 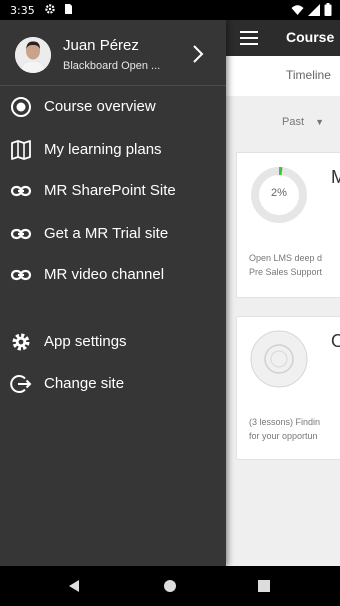 What do you see at coordinates (101, 45) in the screenshot?
I see `user-name: Juan Pérez` at bounding box center [101, 45].